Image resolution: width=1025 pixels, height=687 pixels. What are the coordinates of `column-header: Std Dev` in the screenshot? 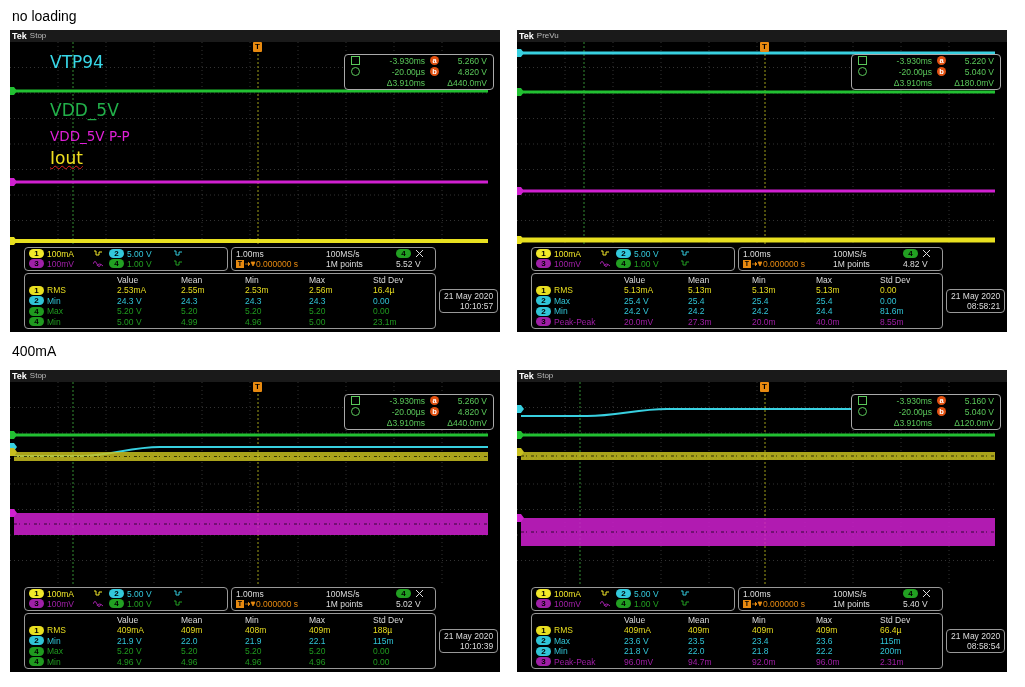 It's located at (389, 619).